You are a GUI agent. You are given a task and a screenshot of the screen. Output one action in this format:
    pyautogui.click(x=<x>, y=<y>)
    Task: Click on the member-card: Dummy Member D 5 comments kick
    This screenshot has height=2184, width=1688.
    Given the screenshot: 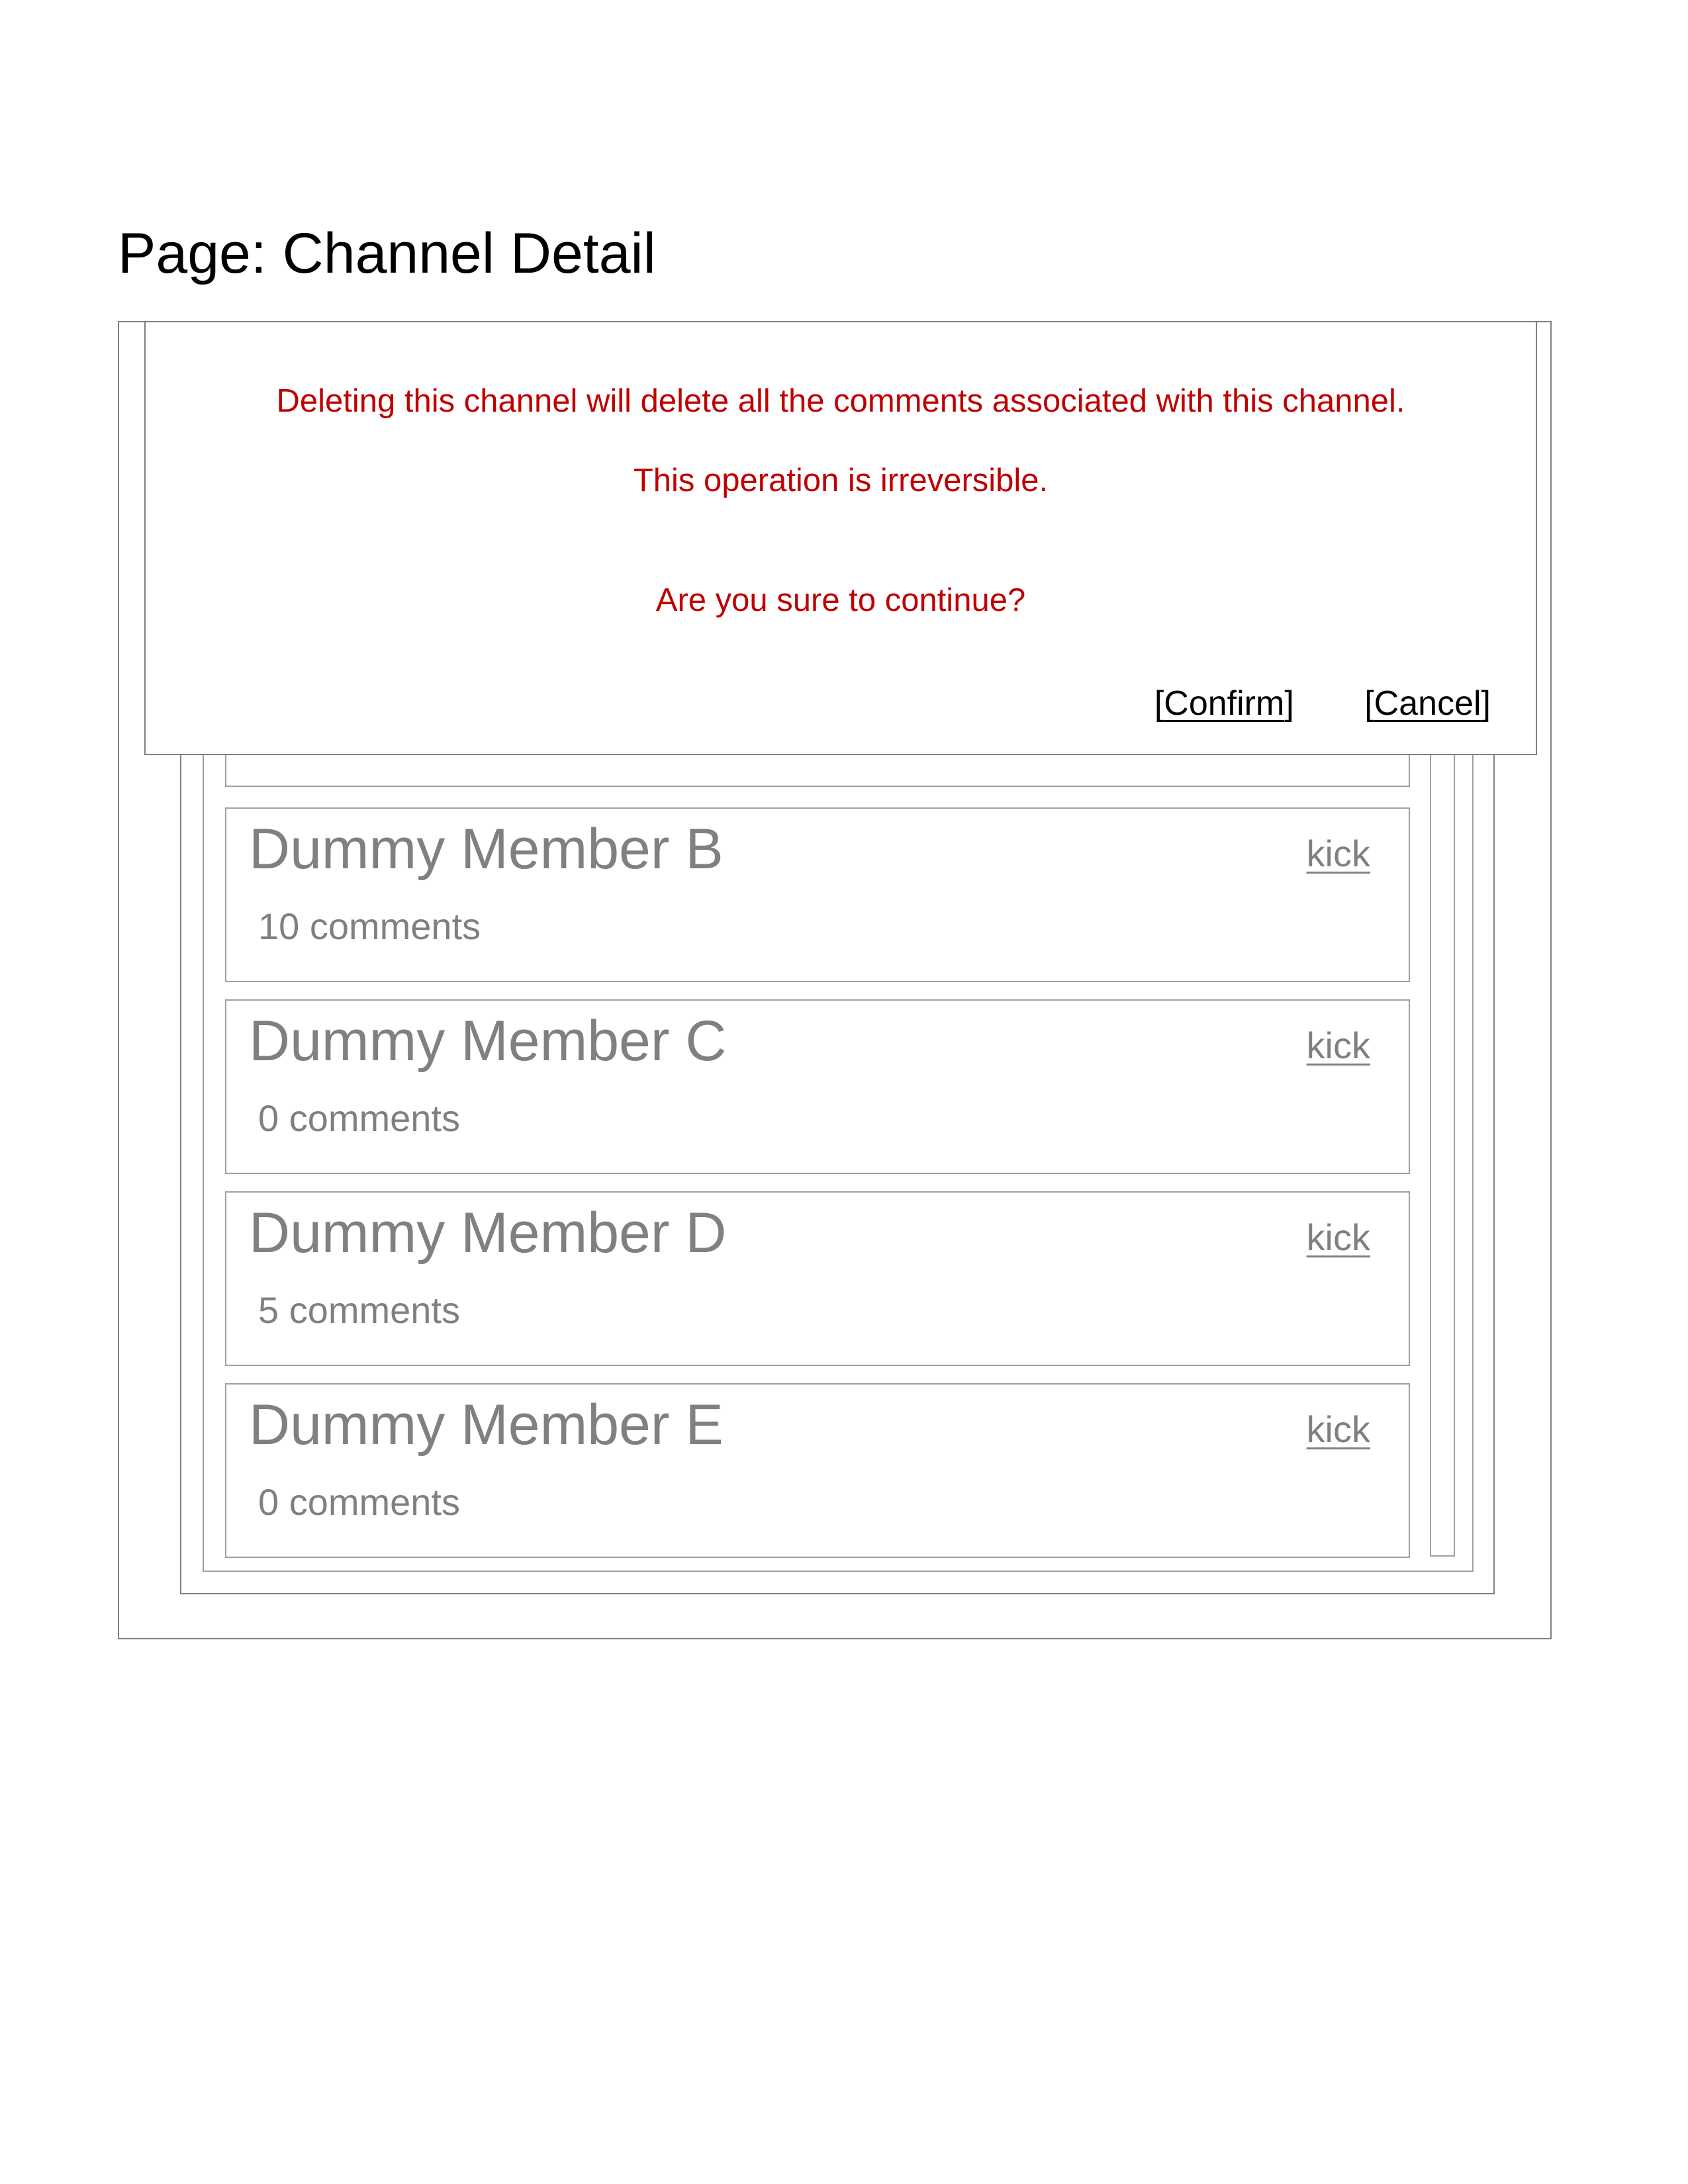 What is the action you would take?
    pyautogui.click(x=817, y=1278)
    